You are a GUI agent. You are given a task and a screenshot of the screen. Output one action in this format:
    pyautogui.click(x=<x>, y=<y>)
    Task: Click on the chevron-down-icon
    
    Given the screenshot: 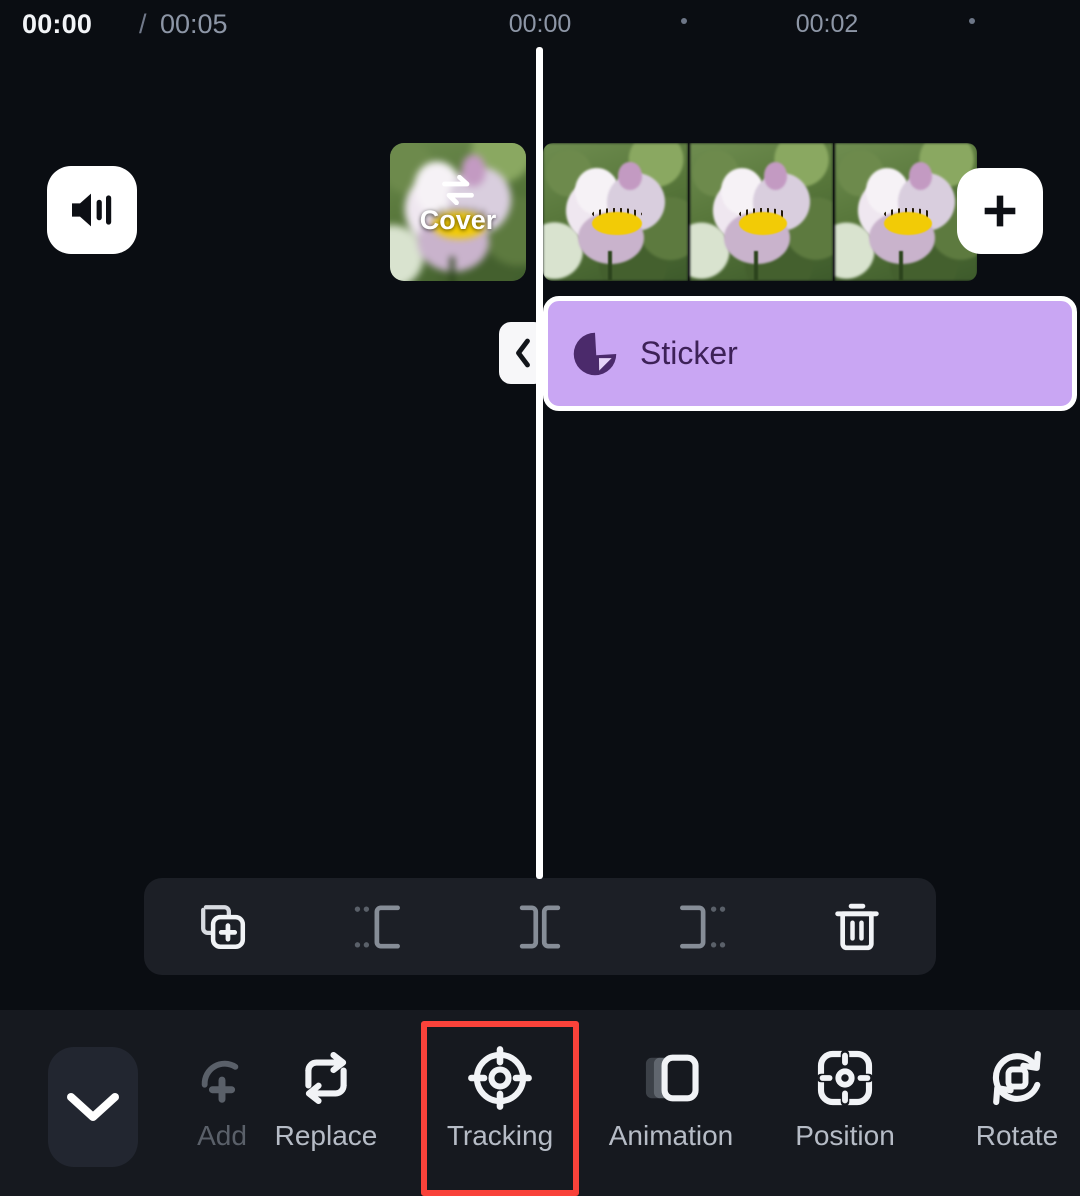 What is the action you would take?
    pyautogui.click(x=93, y=1107)
    